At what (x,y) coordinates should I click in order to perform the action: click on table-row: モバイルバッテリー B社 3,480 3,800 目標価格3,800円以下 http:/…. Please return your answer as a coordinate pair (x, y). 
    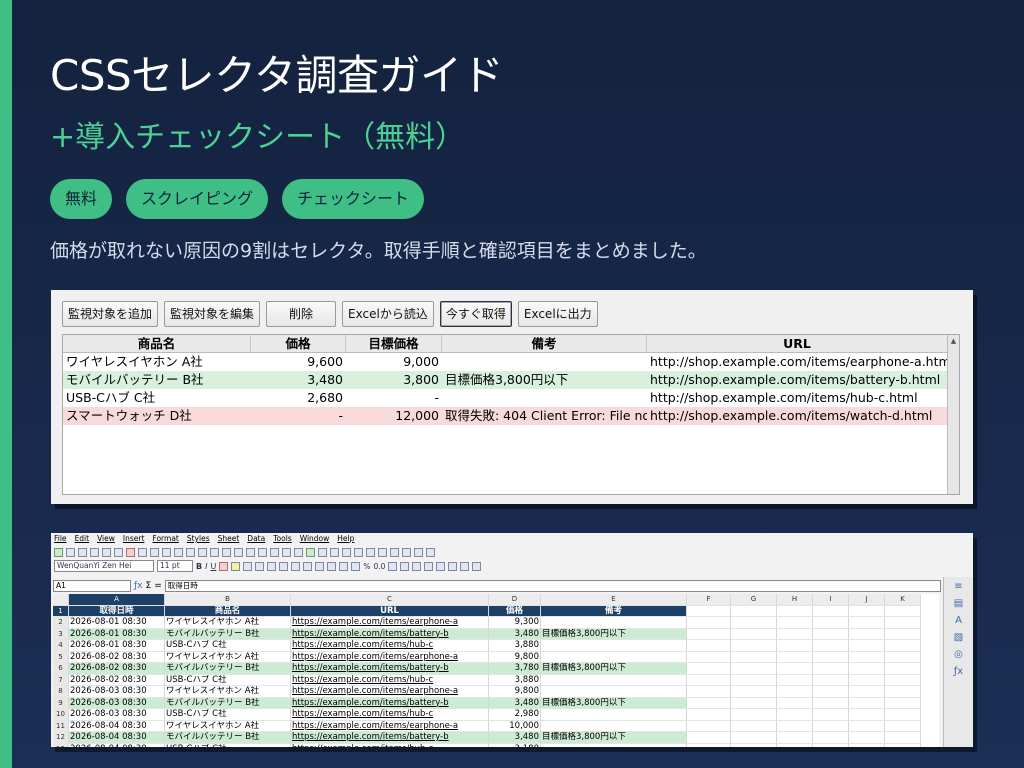
    Looking at the image, I should click on (511, 380).